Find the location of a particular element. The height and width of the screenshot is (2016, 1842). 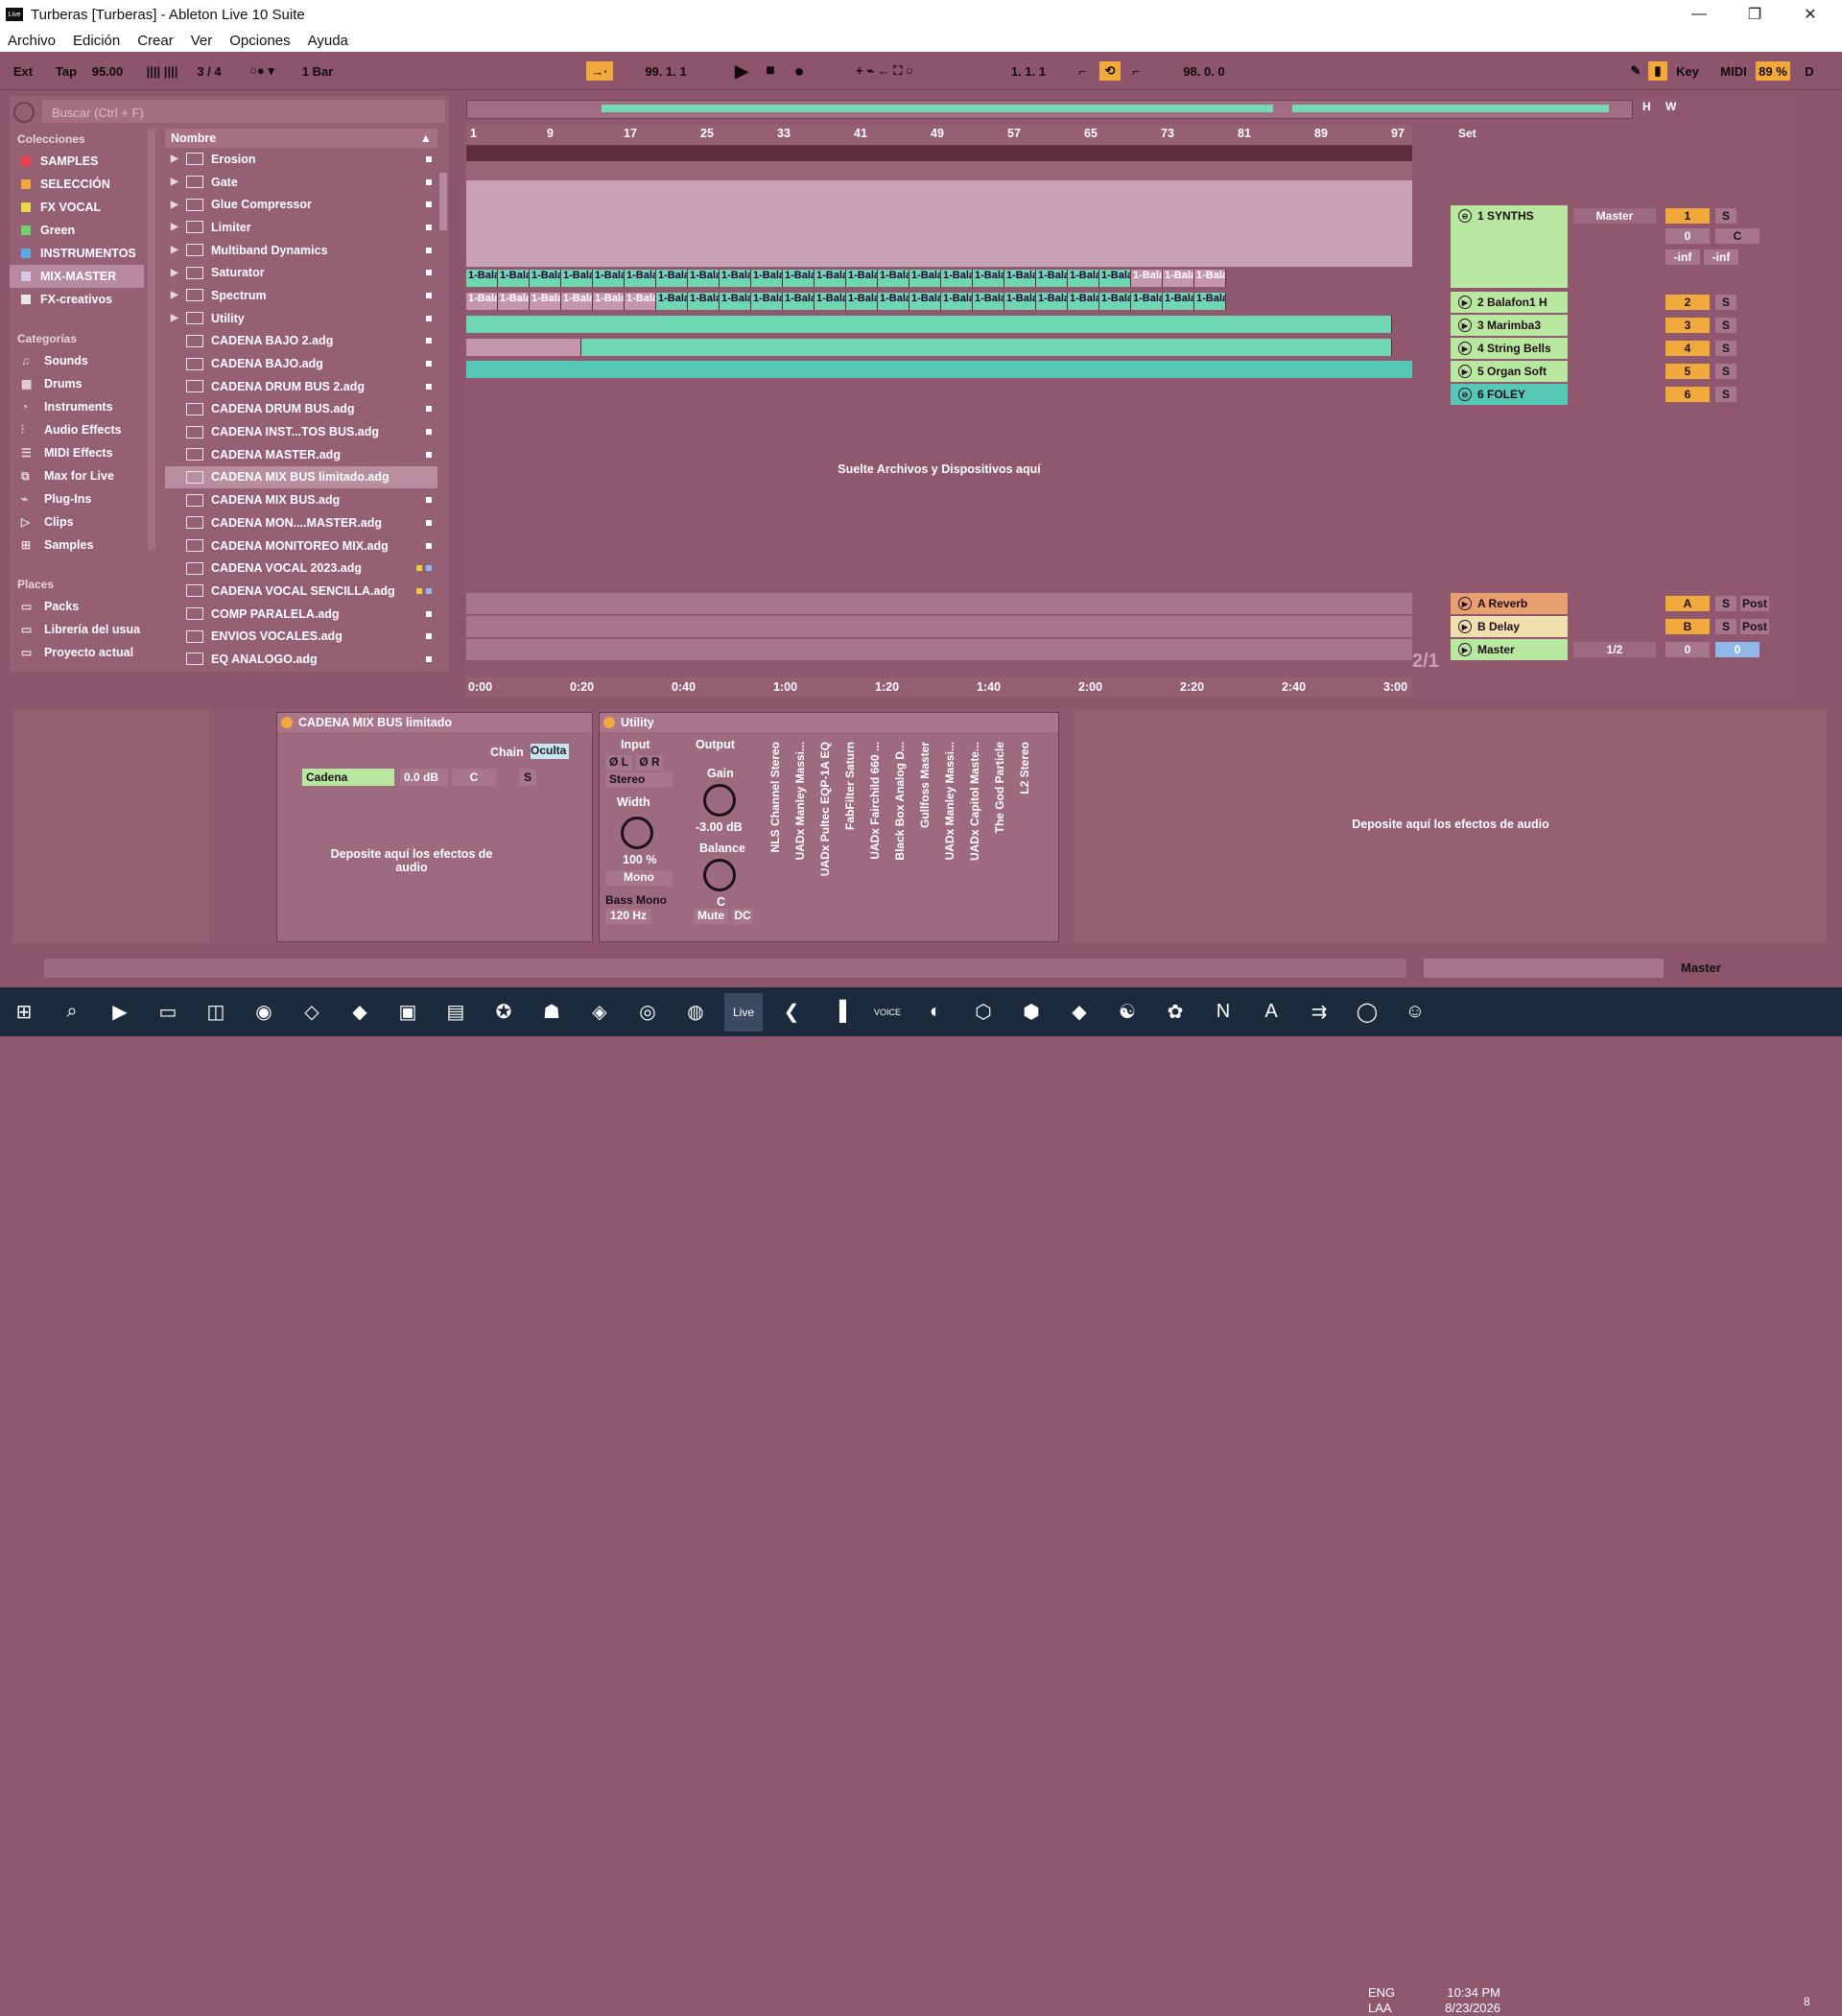

list-item: CADENA MIX BUS.adg is located at coordinates (301, 500).